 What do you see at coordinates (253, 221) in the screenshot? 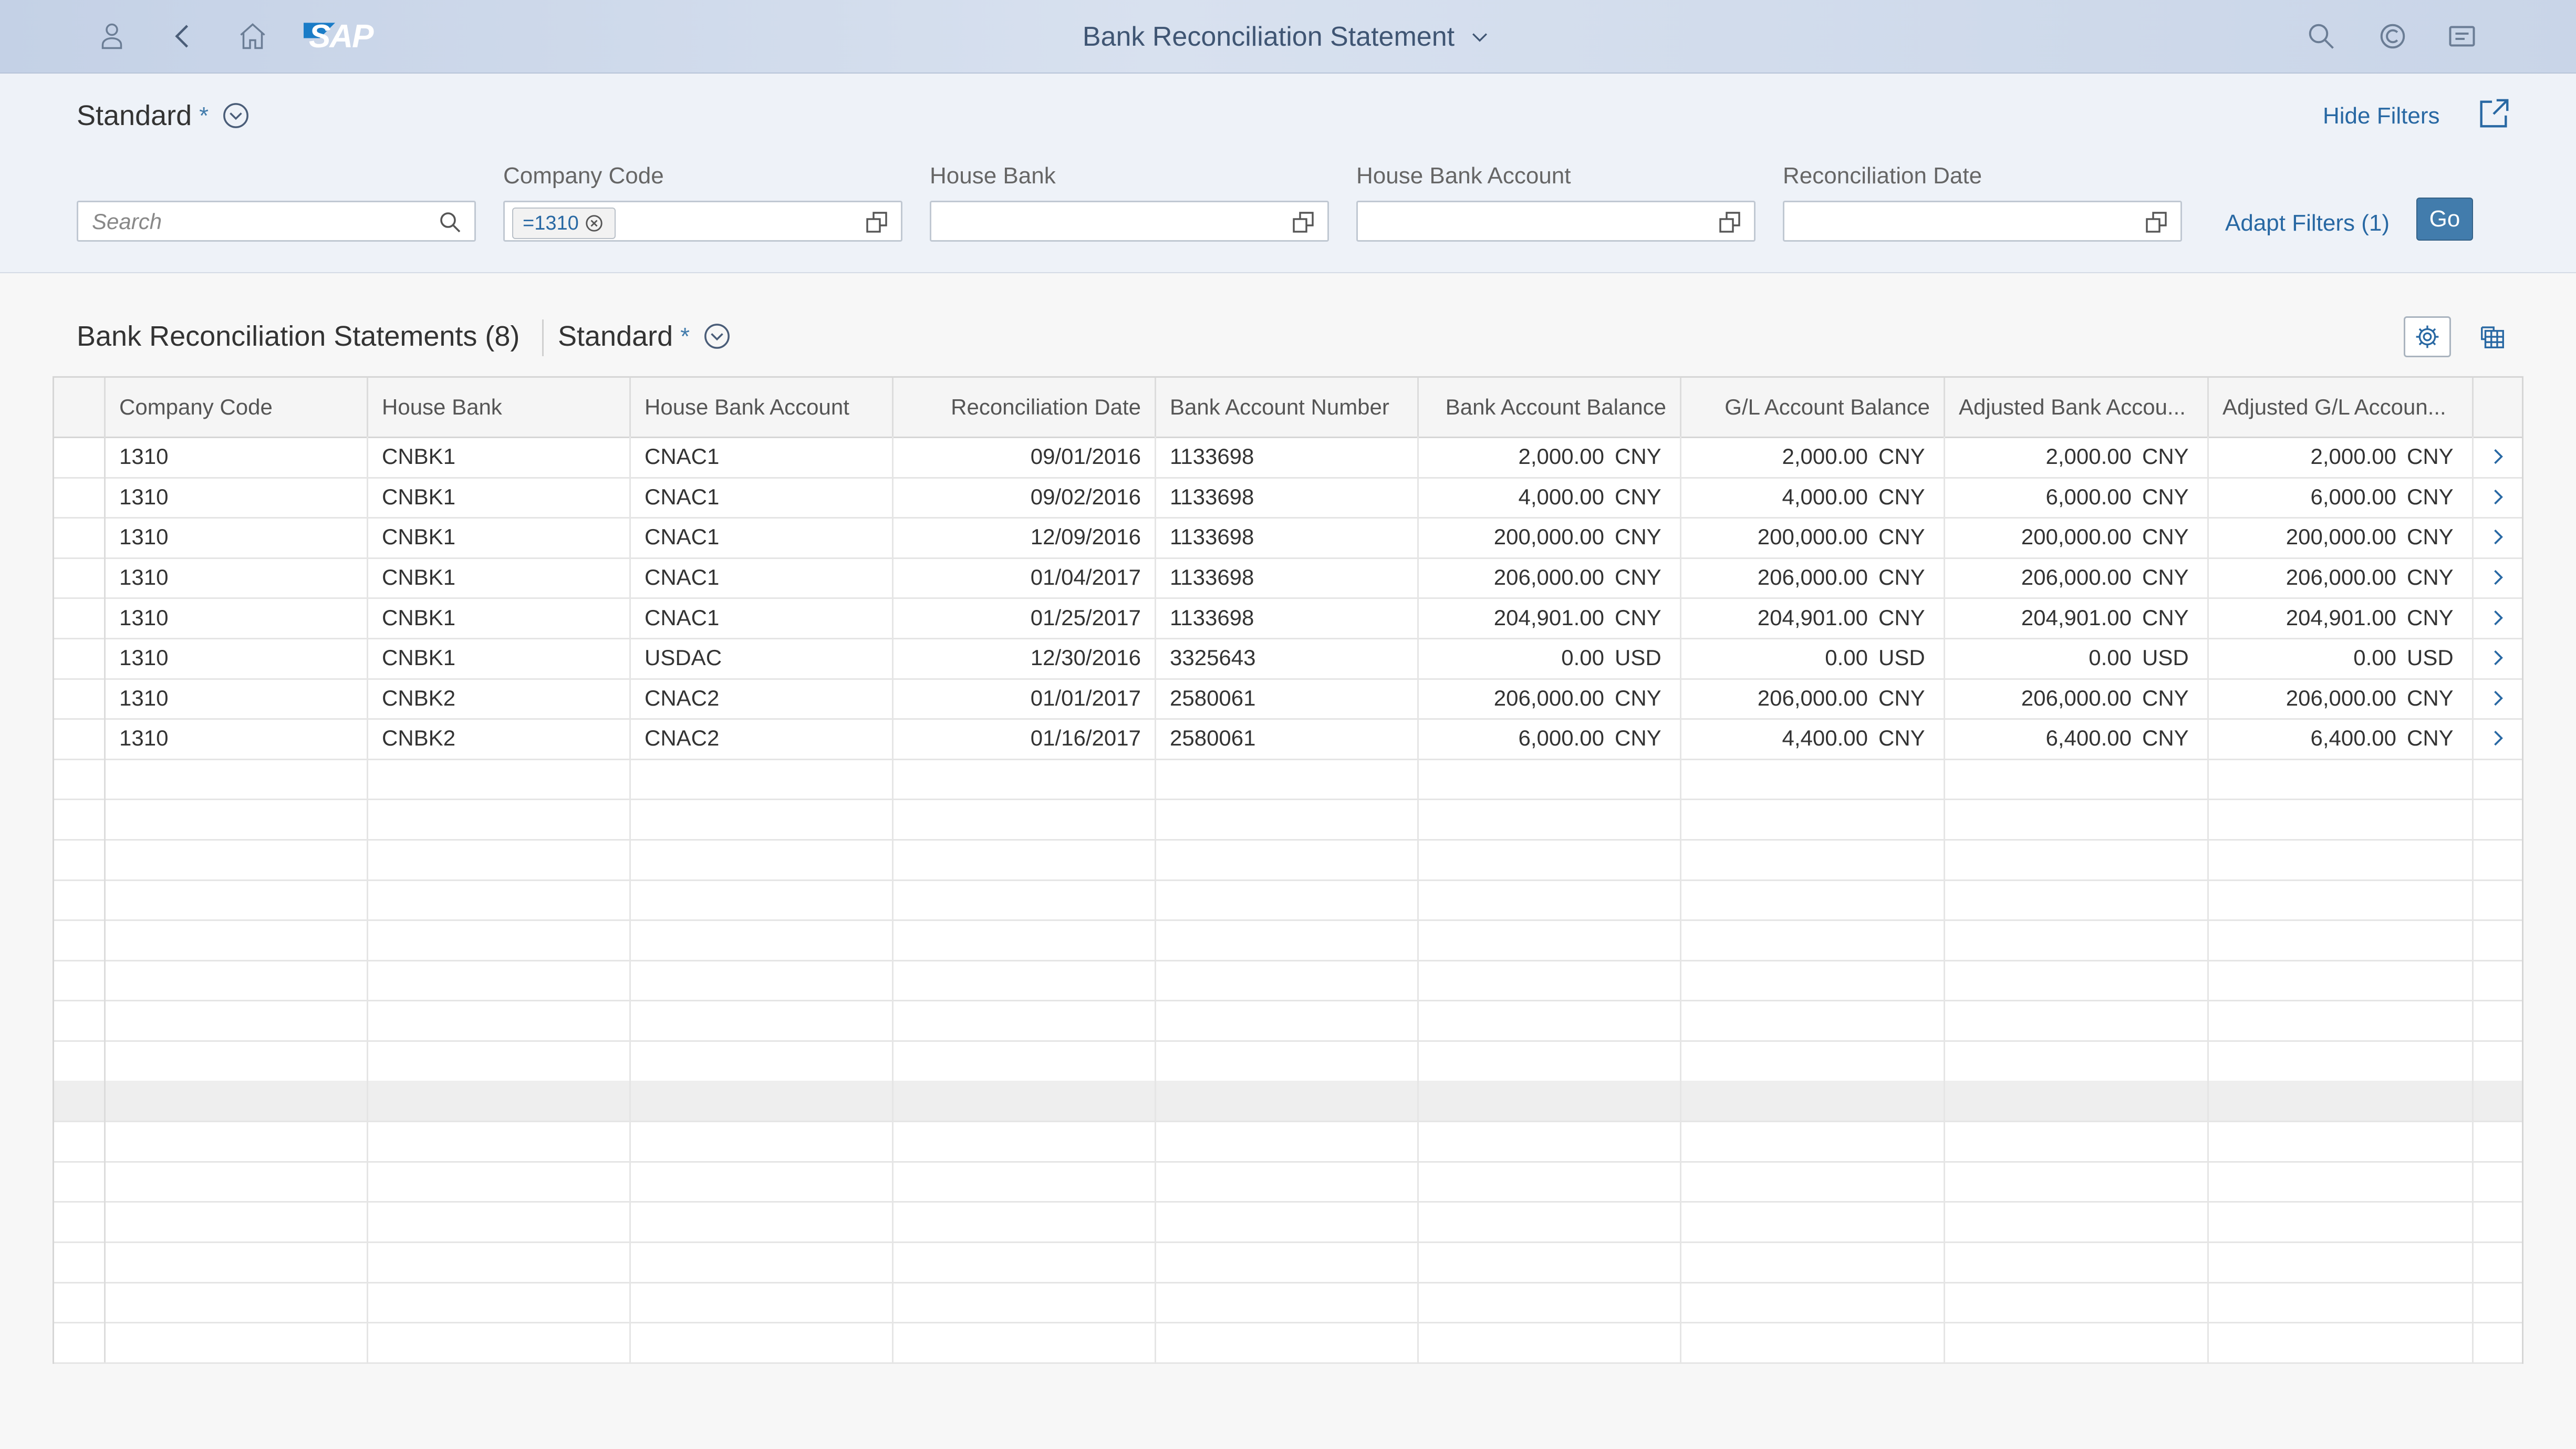
I see `search-input` at bounding box center [253, 221].